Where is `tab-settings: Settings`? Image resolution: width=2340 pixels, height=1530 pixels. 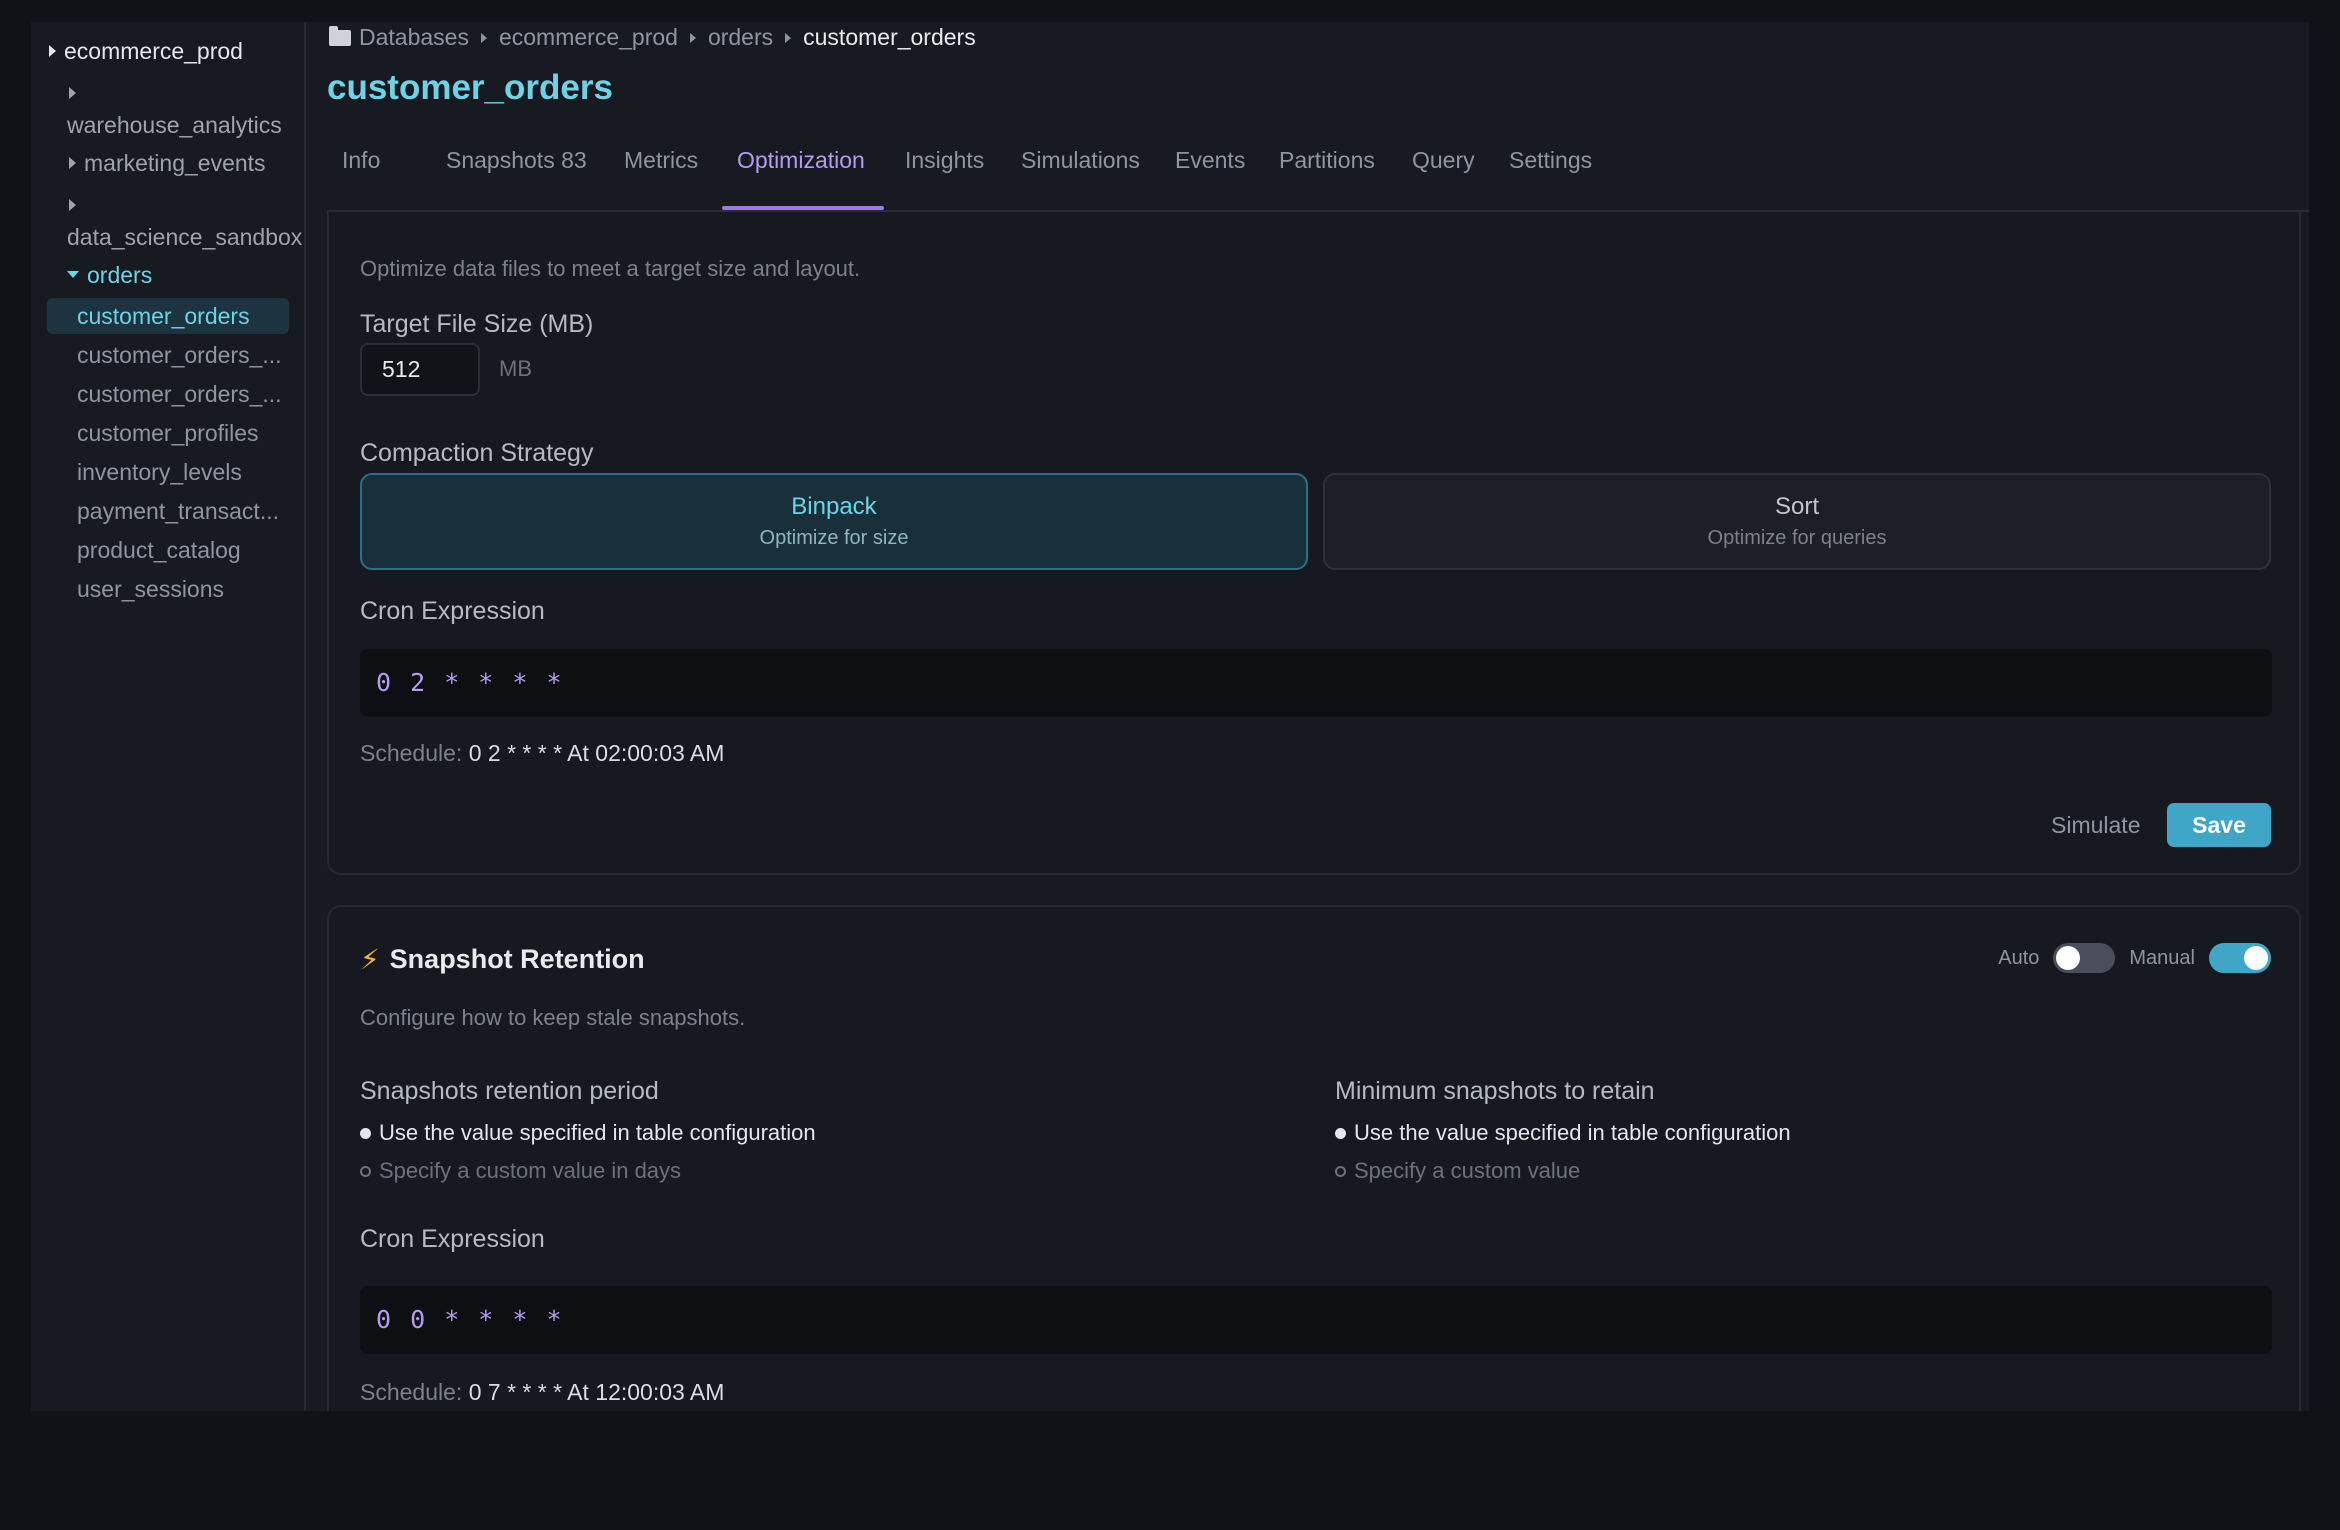 tab-settings: Settings is located at coordinates (1550, 176).